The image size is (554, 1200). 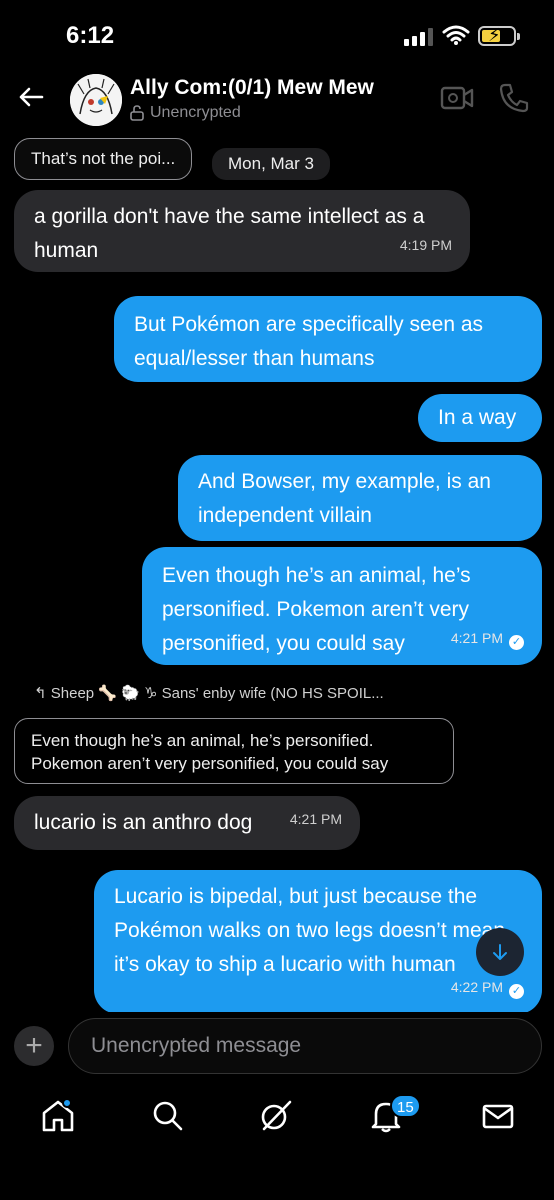 I want to click on date-separator: Mon, Mar 3, so click(x=271, y=164).